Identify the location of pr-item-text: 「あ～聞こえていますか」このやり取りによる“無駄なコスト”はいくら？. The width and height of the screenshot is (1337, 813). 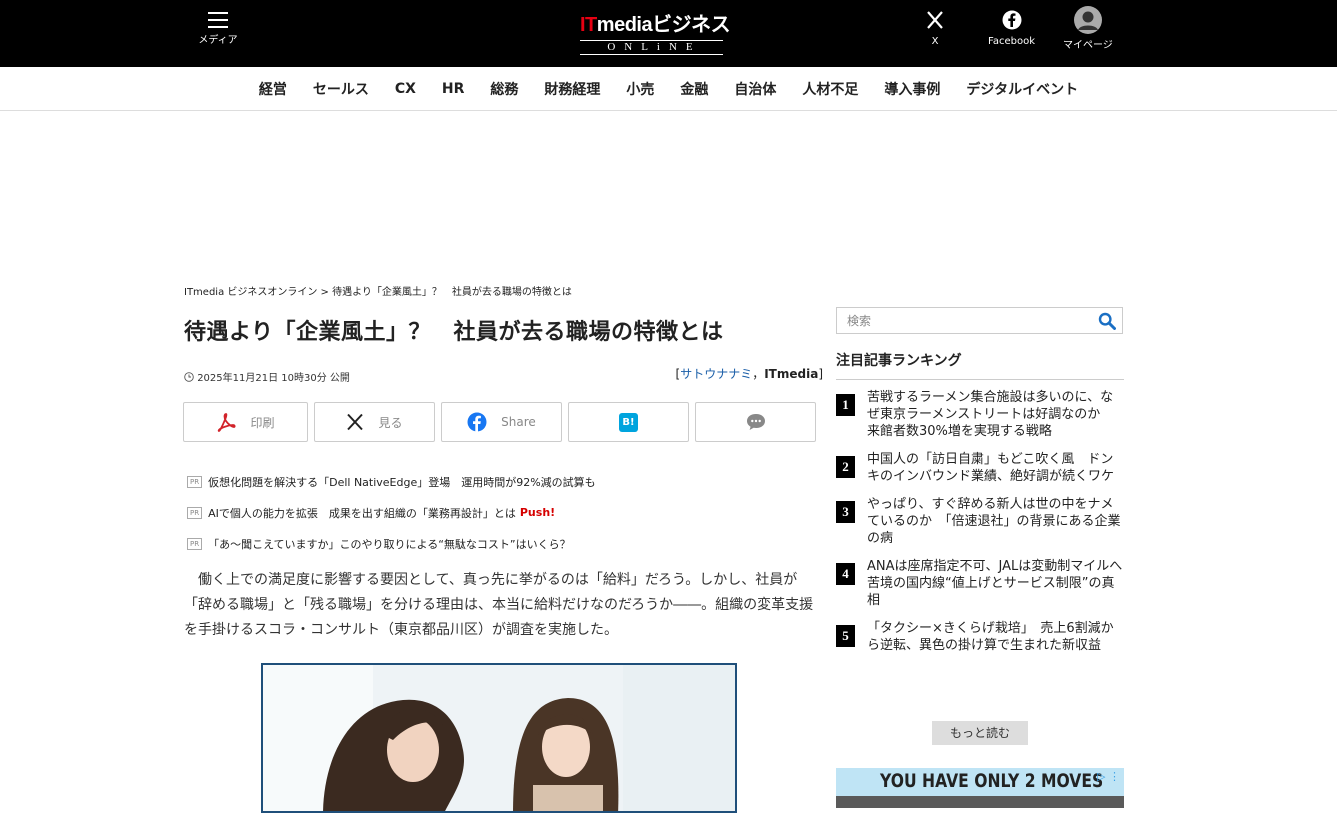
(389, 544).